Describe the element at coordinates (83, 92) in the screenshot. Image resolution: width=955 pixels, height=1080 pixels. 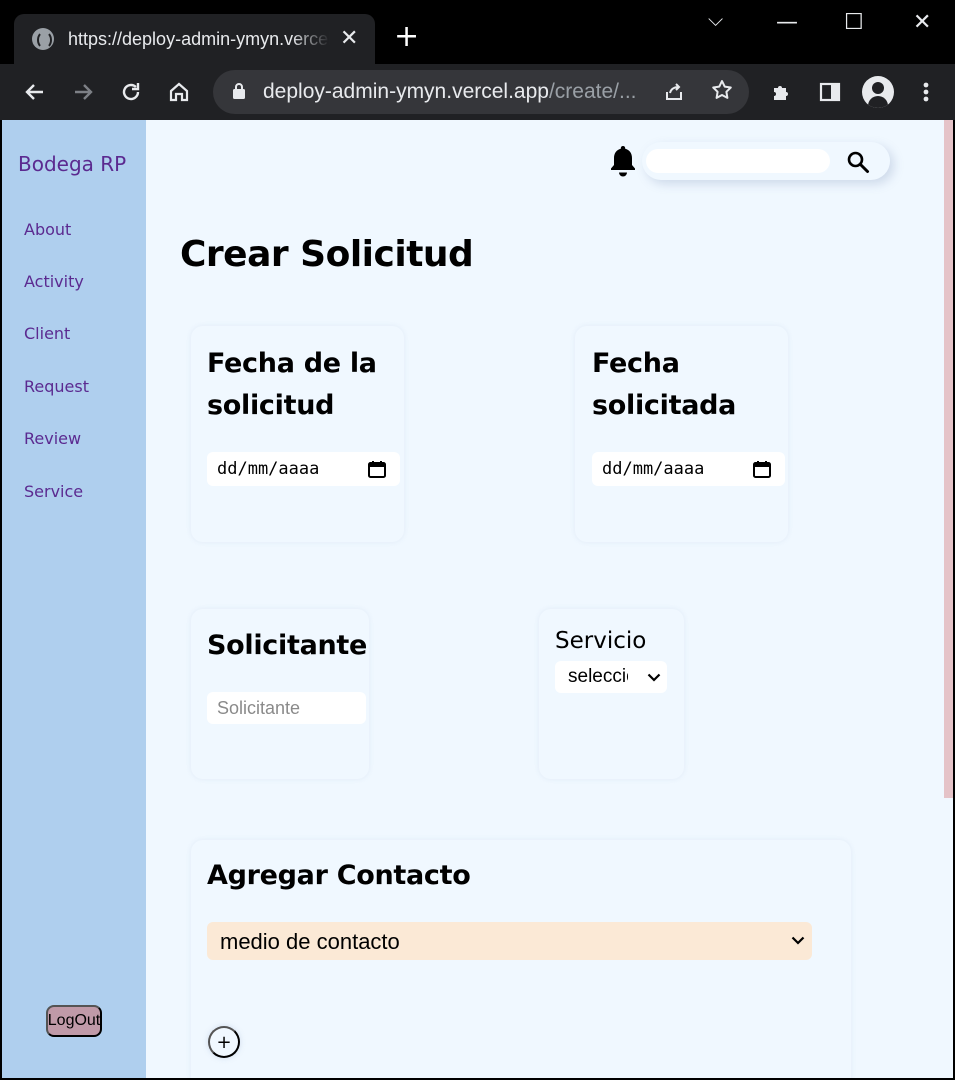
I see `forward-icon` at that location.